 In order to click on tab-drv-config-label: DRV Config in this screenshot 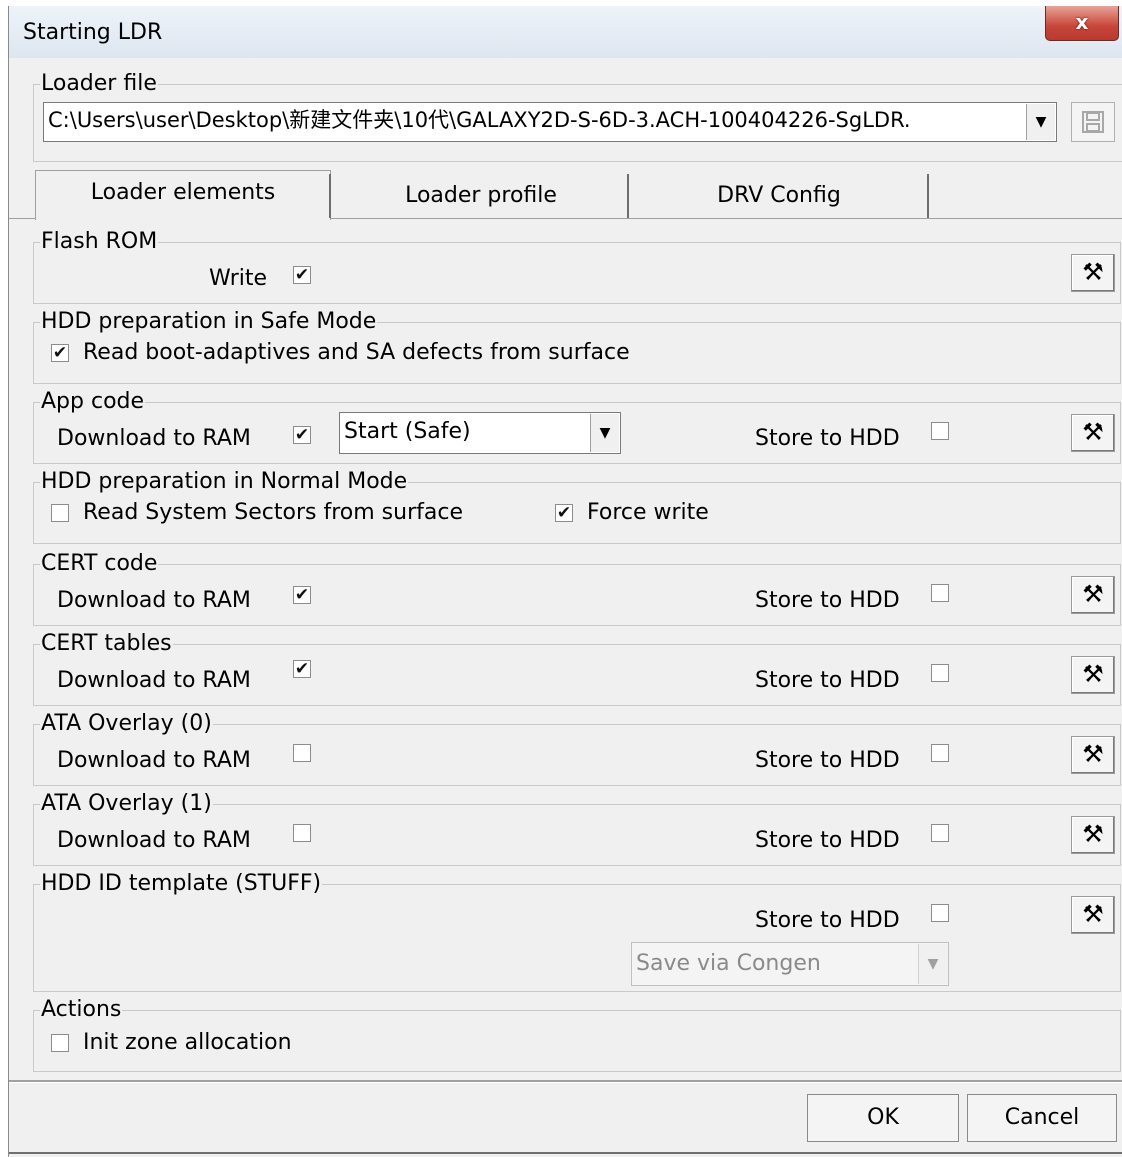, I will do `click(779, 195)`.